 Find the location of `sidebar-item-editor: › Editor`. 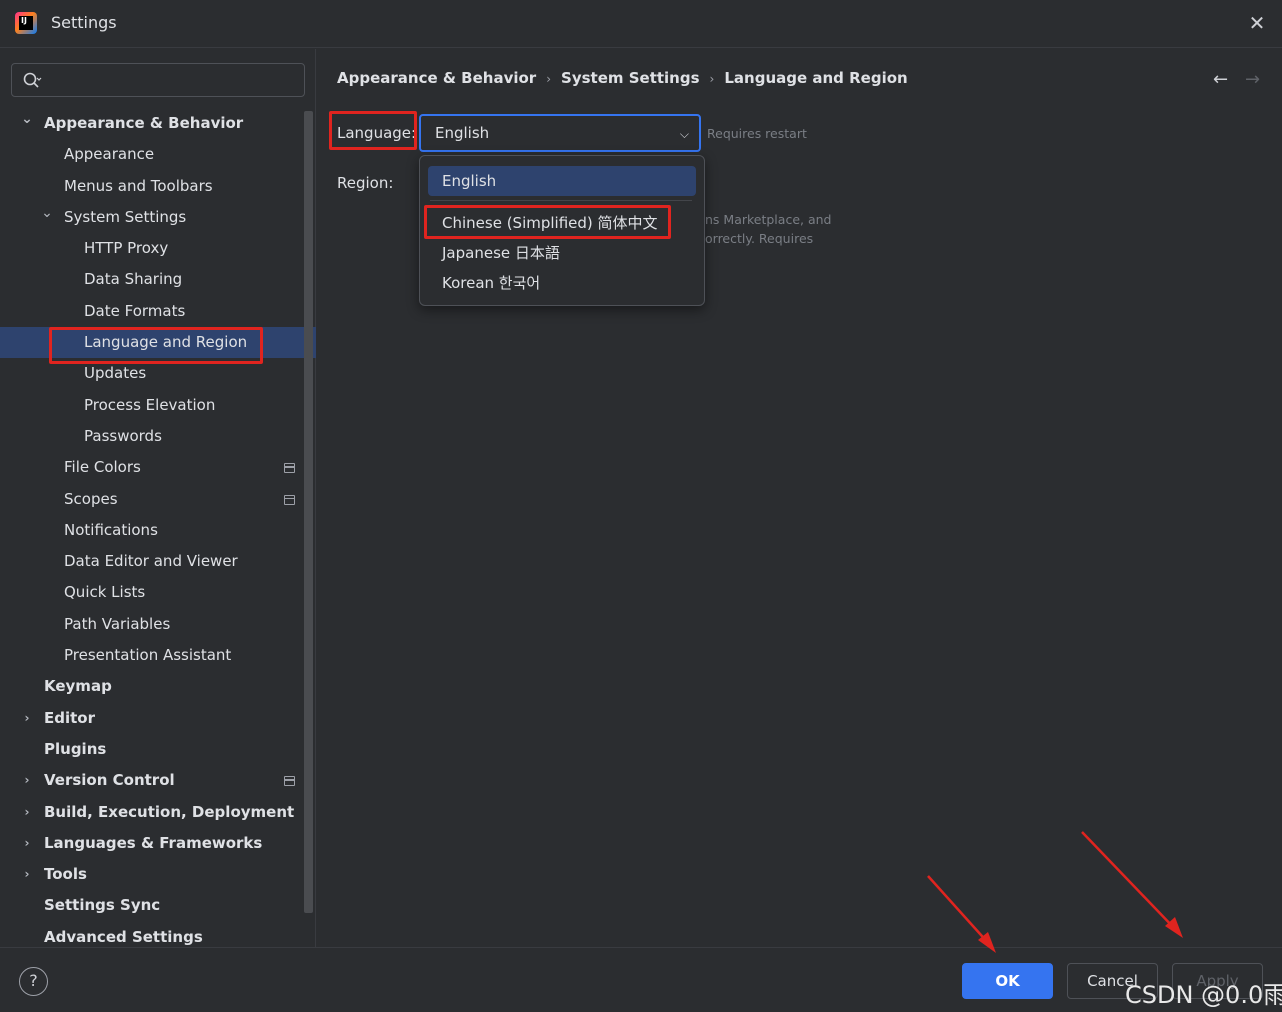

sidebar-item-editor: › Editor is located at coordinates (151, 718).